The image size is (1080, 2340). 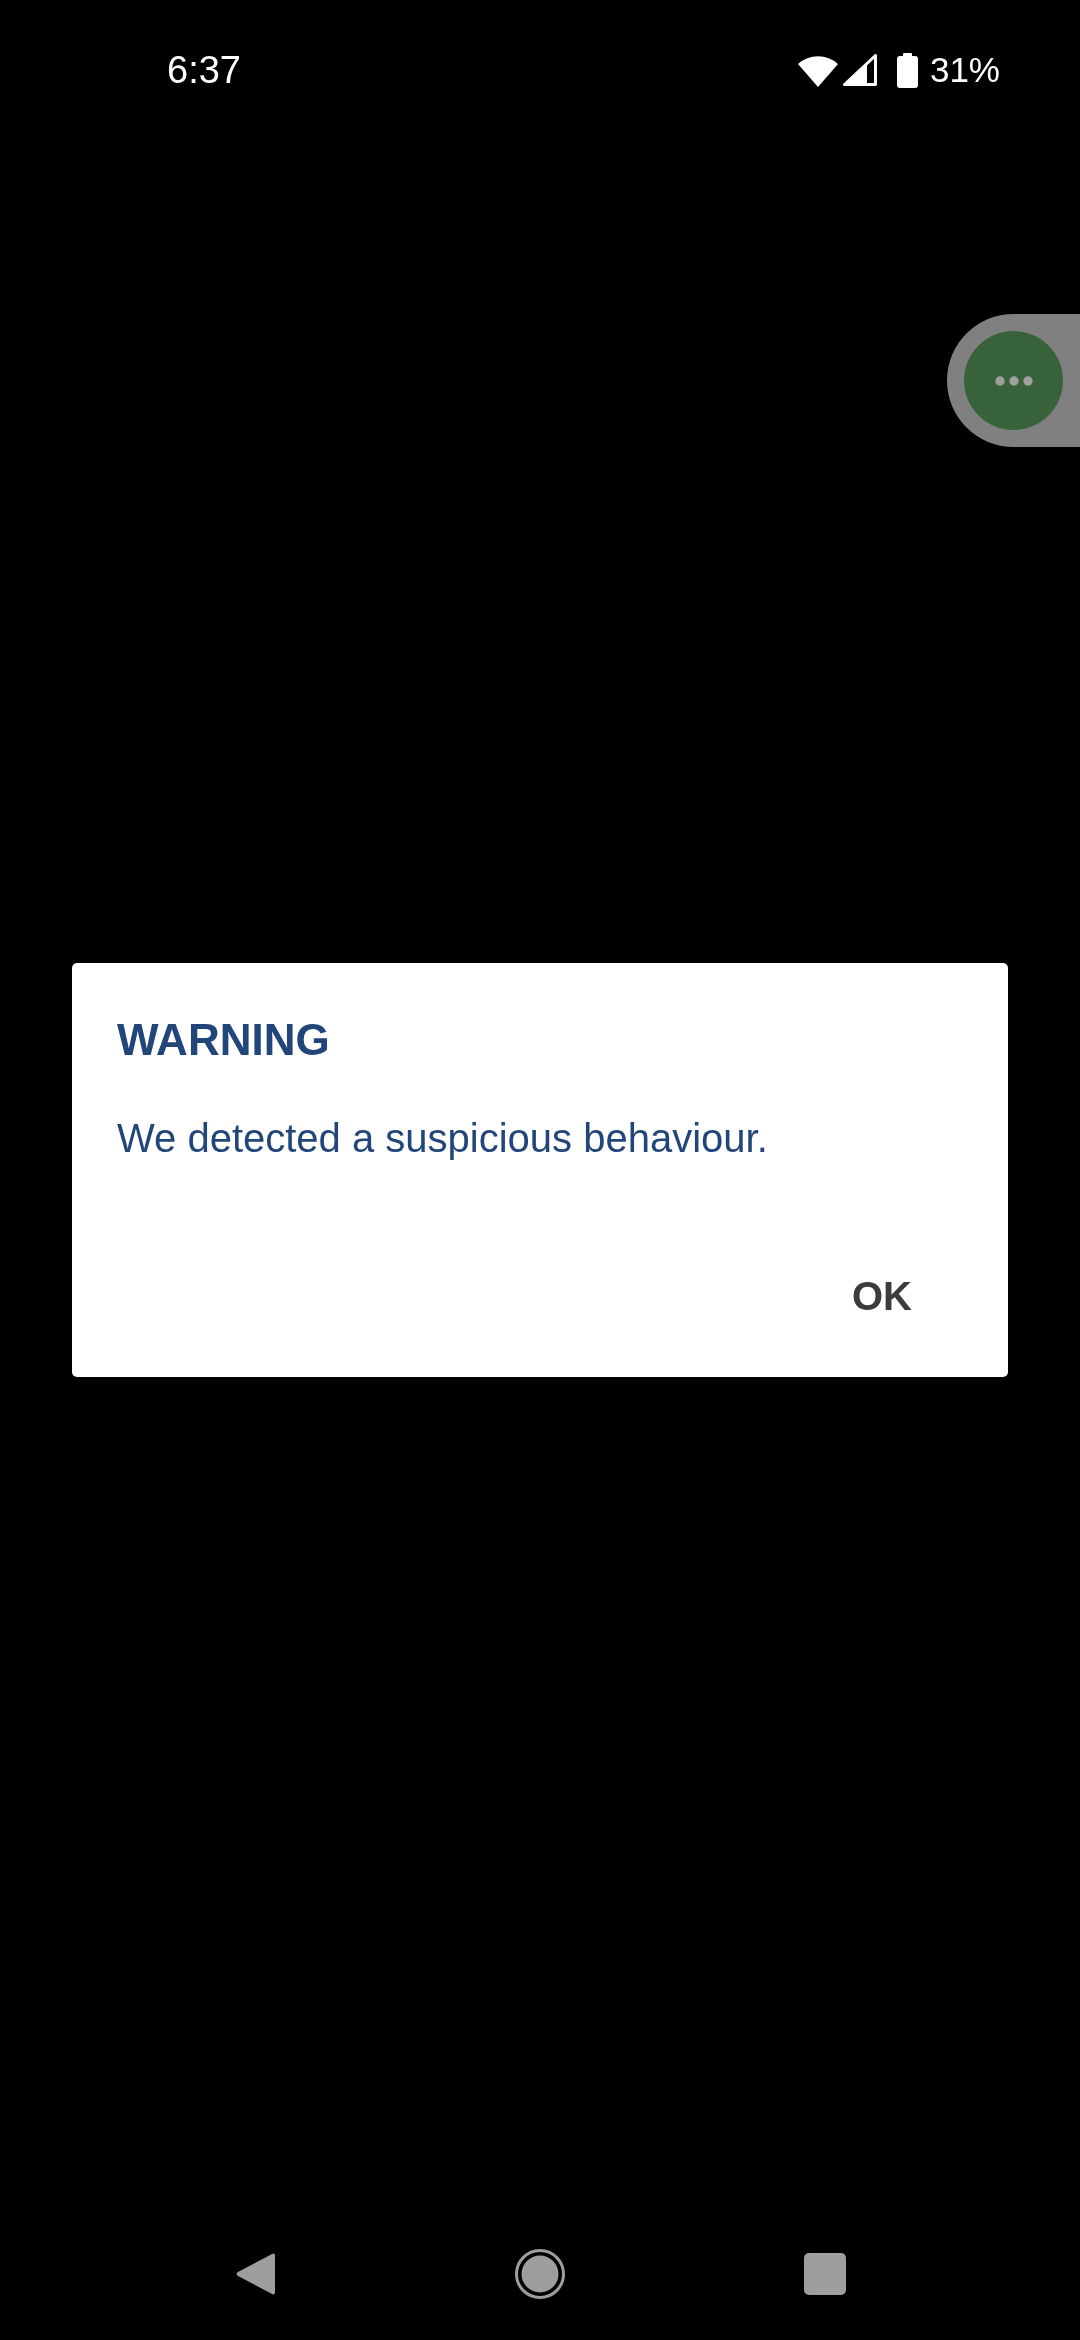 I want to click on more-icon, so click(x=1013, y=380).